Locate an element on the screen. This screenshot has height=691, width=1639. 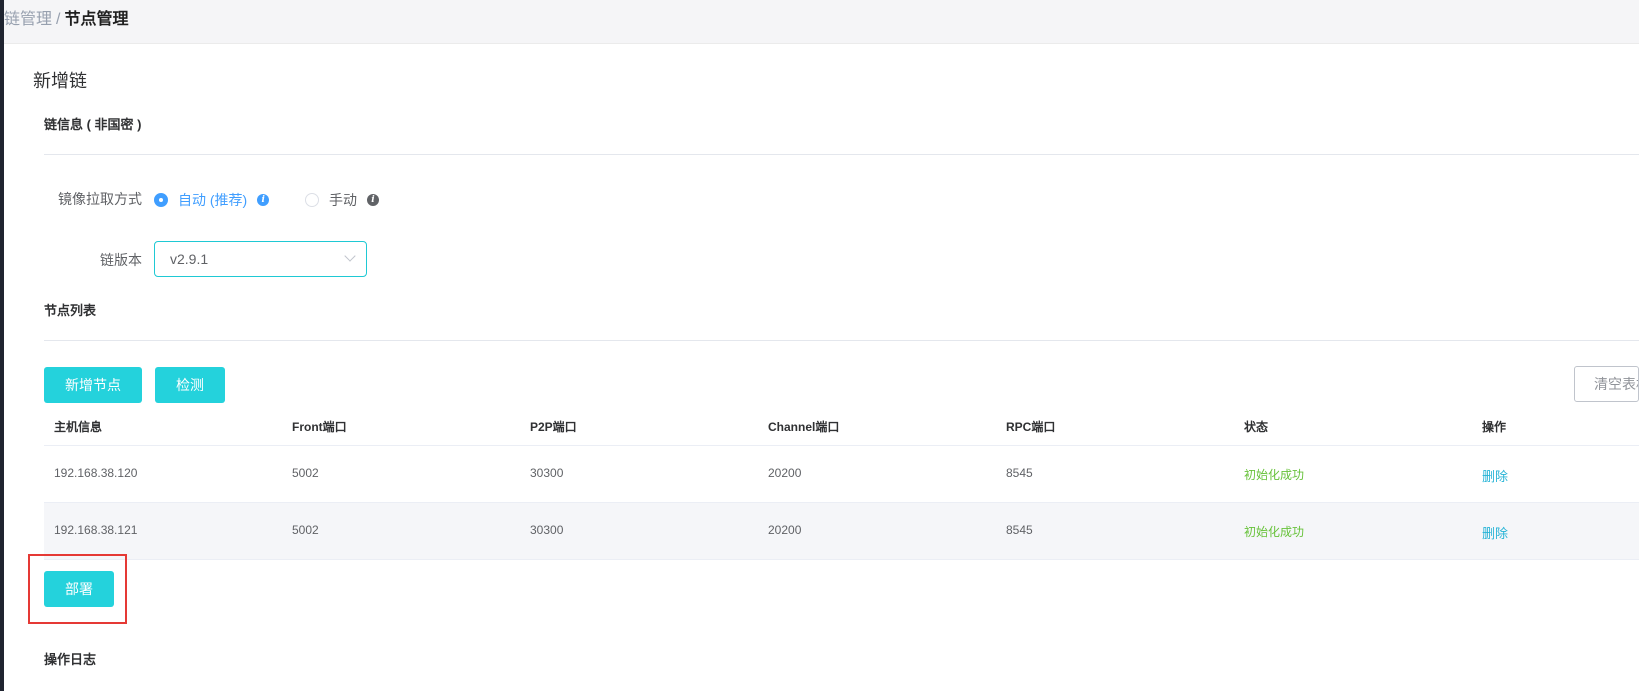
radio-manual-label: 手动 is located at coordinates (343, 200).